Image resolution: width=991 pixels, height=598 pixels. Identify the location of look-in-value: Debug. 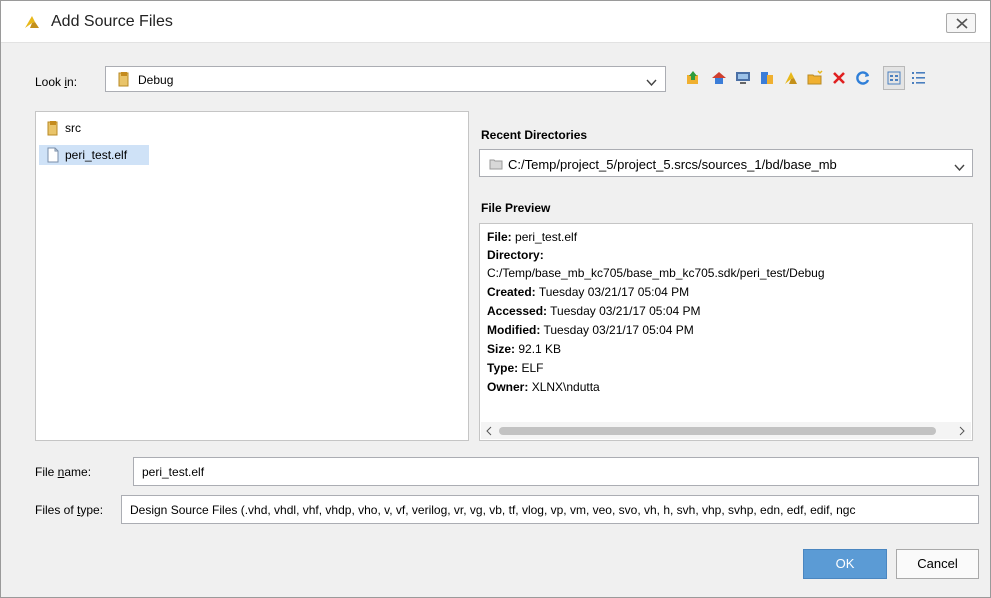
(156, 80).